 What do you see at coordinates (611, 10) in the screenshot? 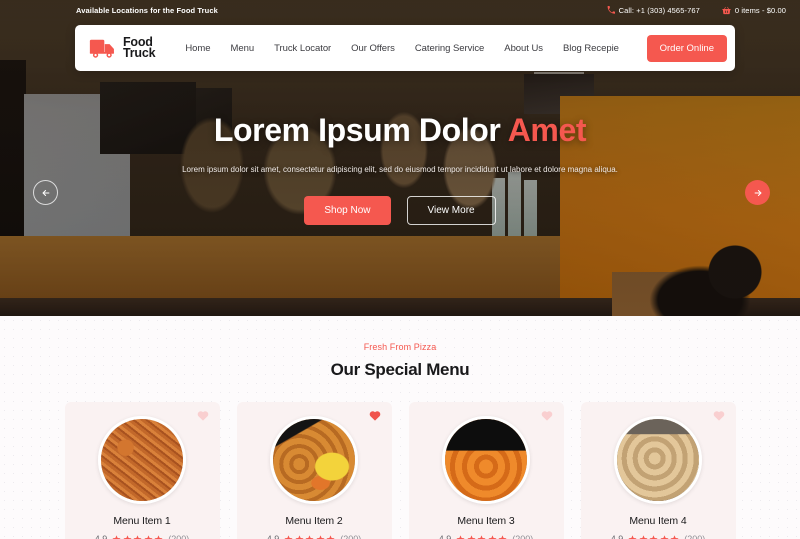
I see `phone-icon` at bounding box center [611, 10].